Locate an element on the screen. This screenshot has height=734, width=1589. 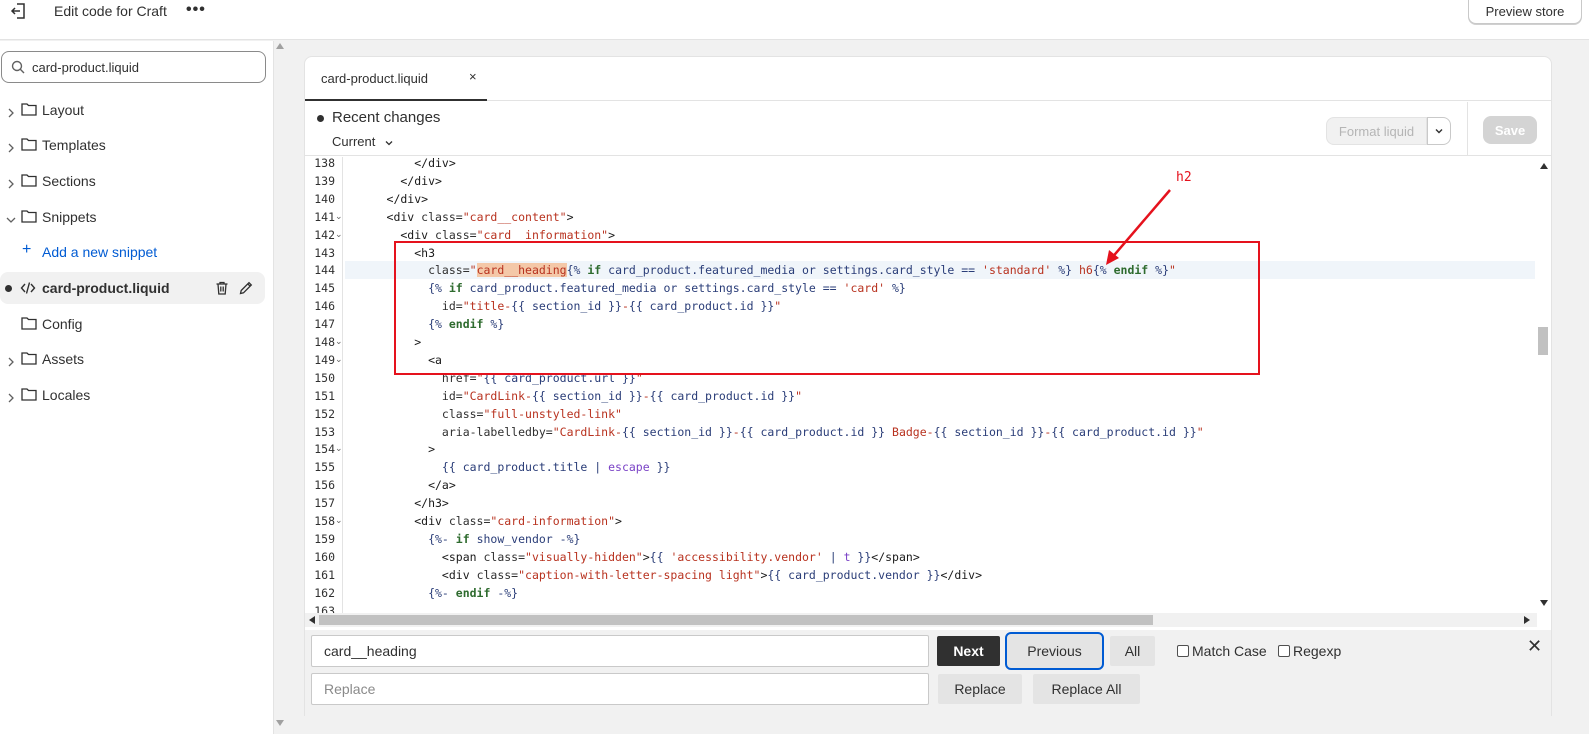
folder-assets: Assets is located at coordinates (134, 359).